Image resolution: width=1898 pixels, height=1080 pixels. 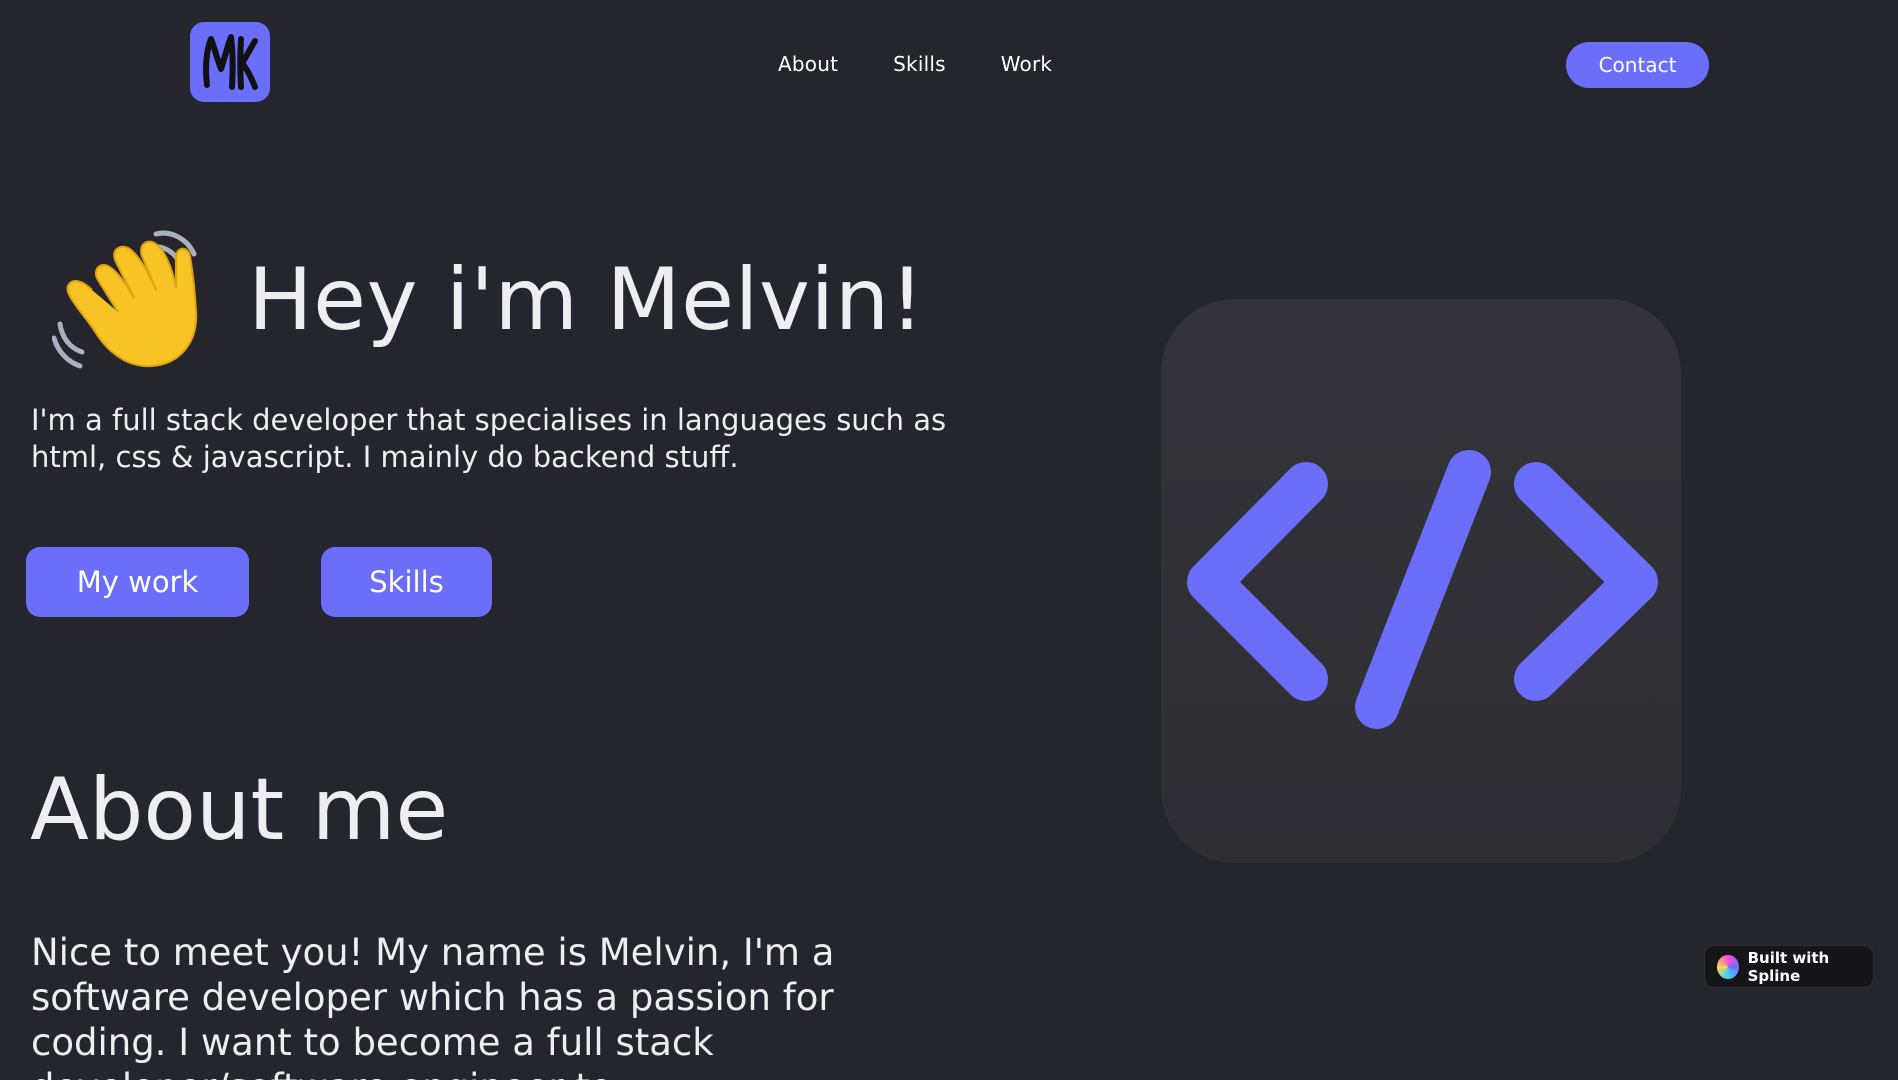 I want to click on nav-link-work: Work, so click(x=1026, y=64).